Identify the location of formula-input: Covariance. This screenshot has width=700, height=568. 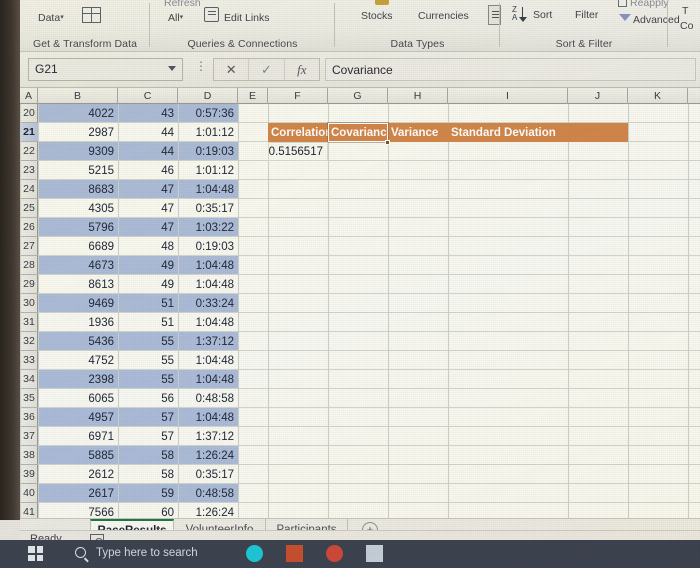
(510, 69).